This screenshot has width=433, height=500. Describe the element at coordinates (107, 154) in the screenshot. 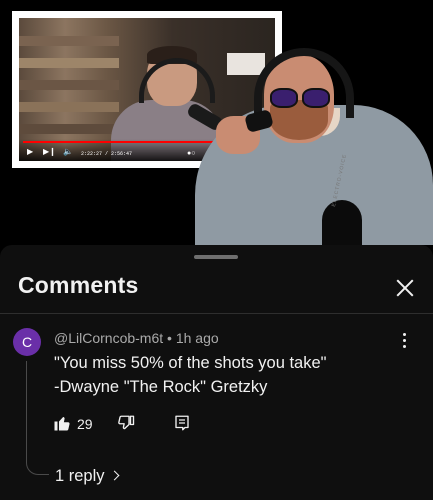

I see `inset-time: 2:22:27 / 2:56:47` at that location.